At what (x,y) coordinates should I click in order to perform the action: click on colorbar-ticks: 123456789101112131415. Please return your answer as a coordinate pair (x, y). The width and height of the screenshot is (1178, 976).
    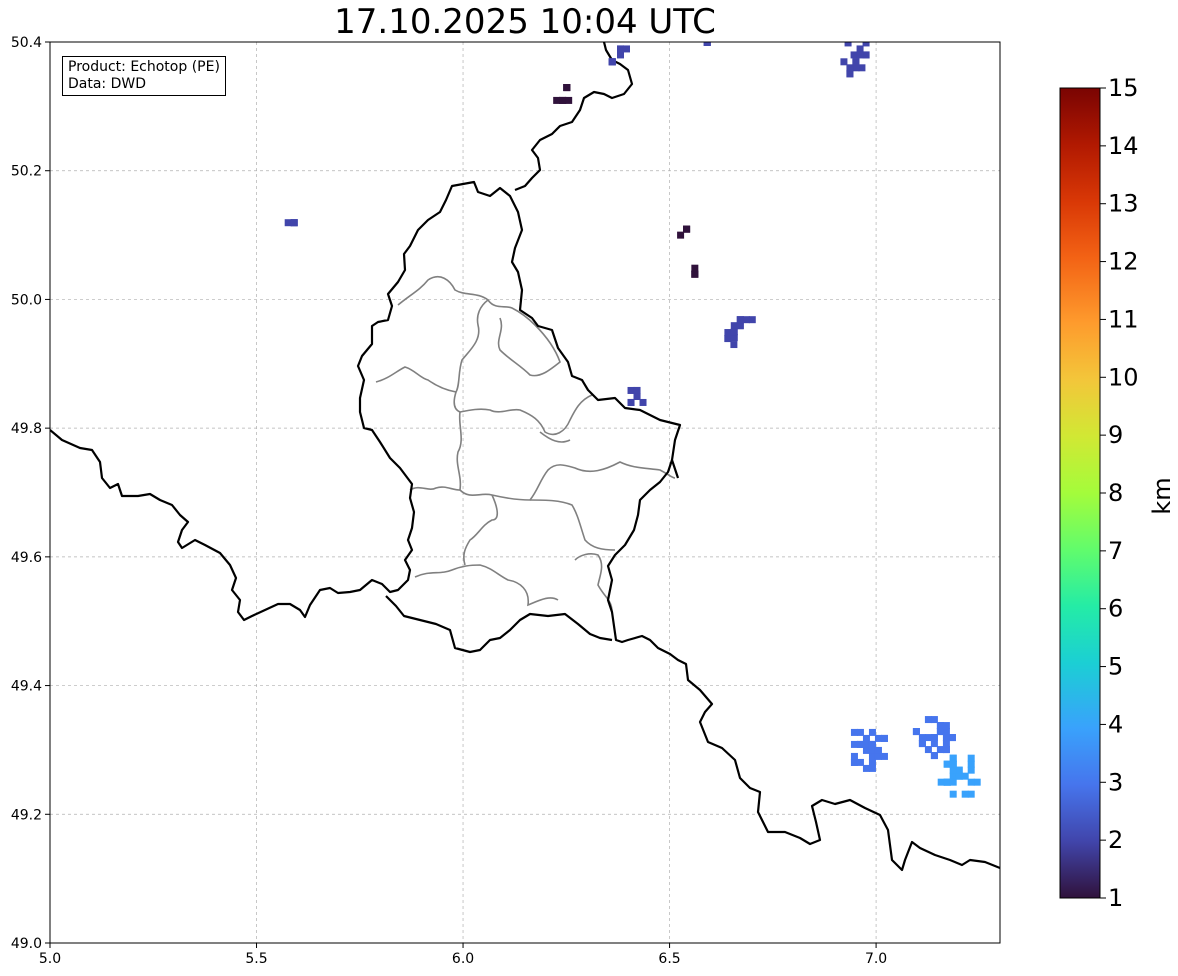
    Looking at the image, I should click on (1119, 493).